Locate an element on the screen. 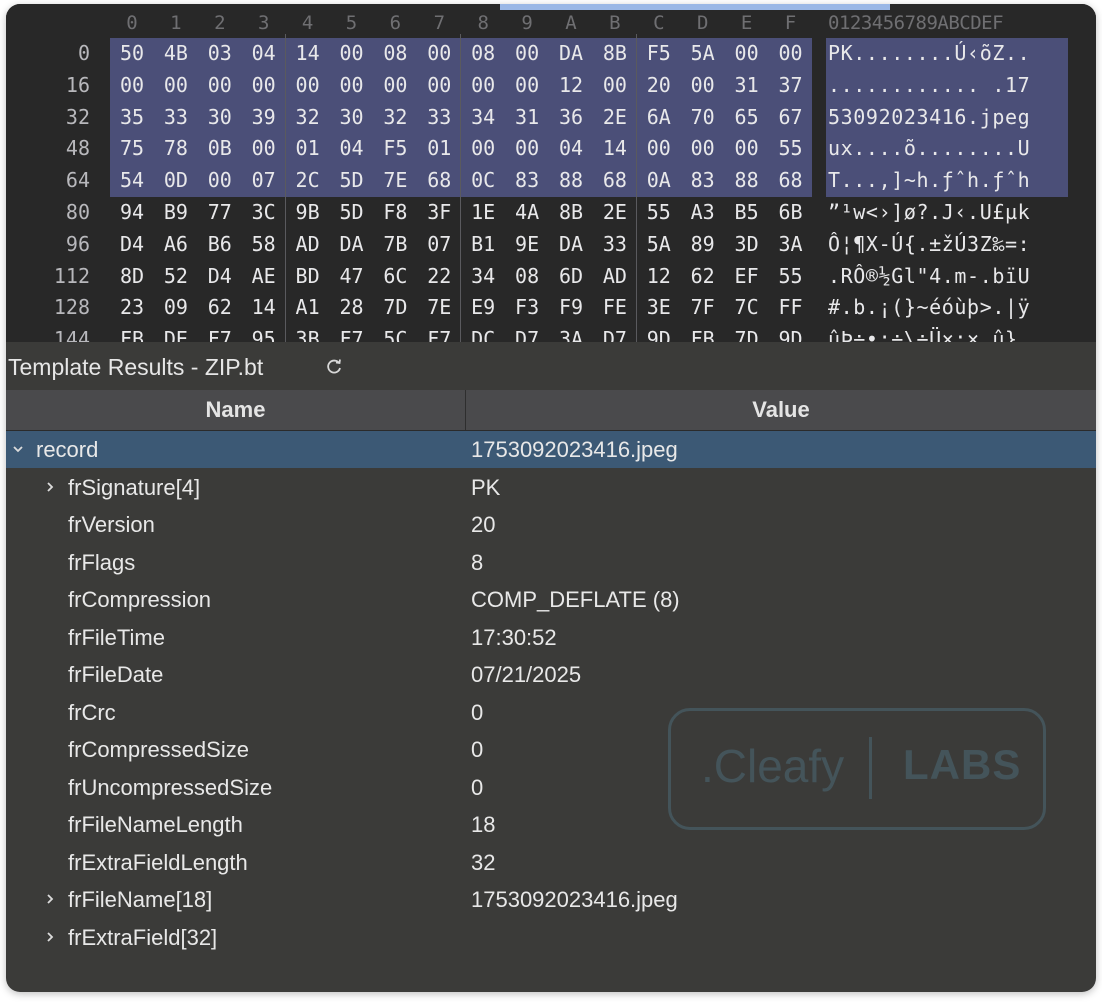  hex-byte: 3B is located at coordinates (308, 334).